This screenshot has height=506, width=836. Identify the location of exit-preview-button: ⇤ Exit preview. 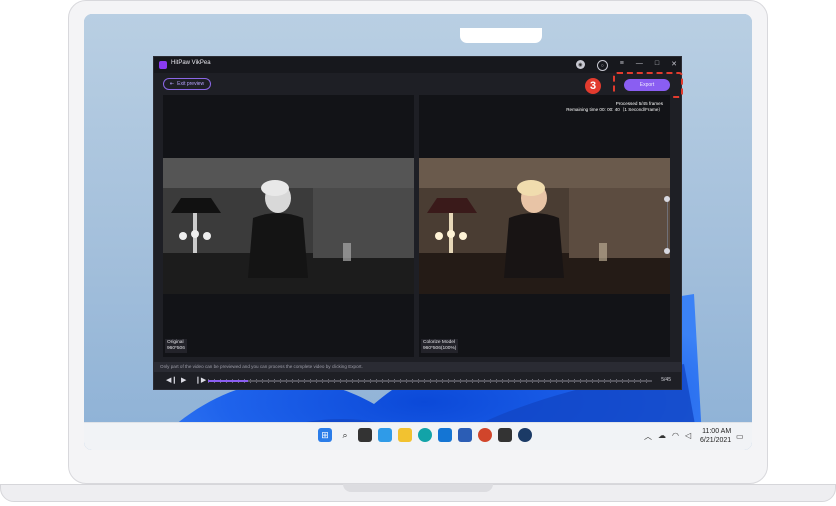
(187, 84).